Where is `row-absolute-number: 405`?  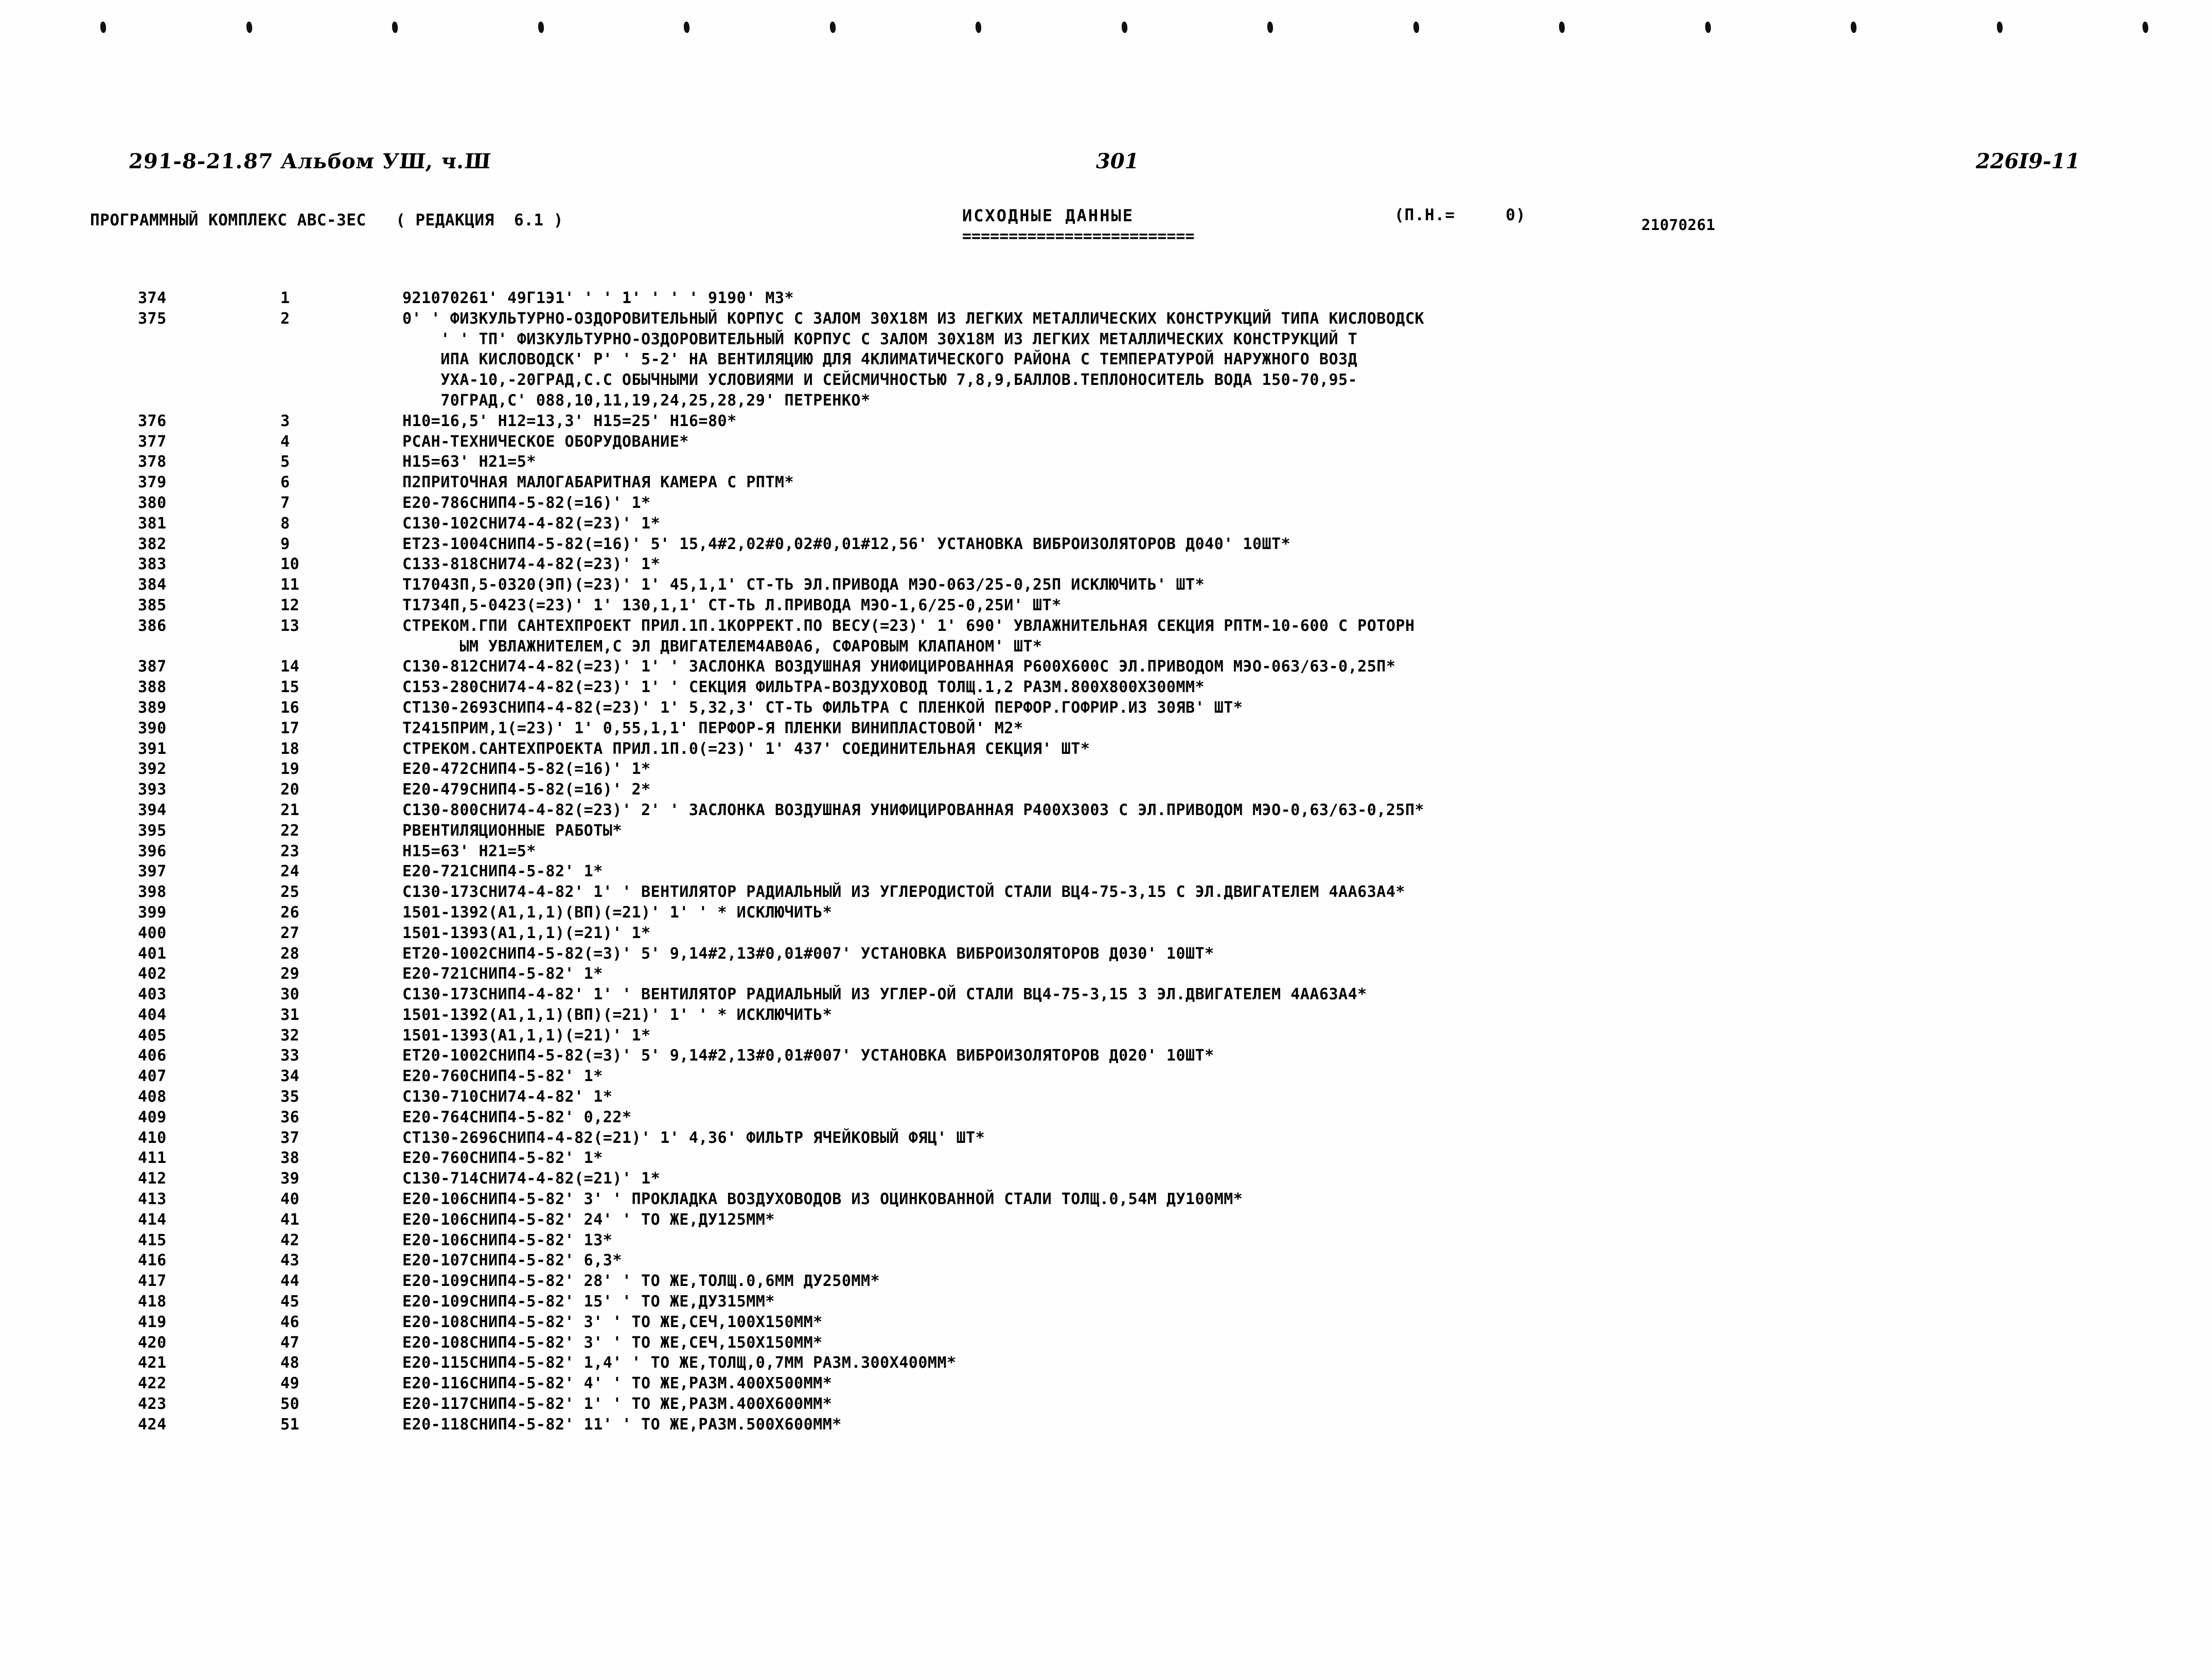
row-absolute-number: 405 is located at coordinates (152, 1035).